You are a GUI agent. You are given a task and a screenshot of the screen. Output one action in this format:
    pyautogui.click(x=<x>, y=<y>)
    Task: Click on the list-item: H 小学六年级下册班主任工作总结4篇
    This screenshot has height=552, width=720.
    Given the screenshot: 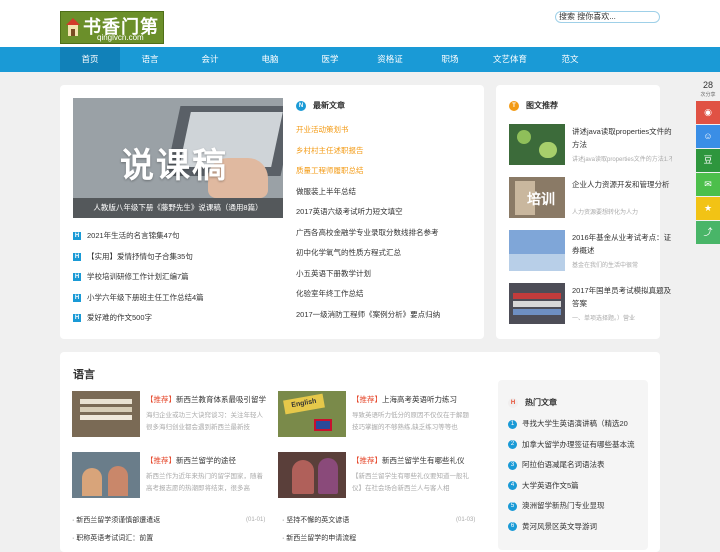 What is the action you would take?
    pyautogui.click(x=178, y=302)
    